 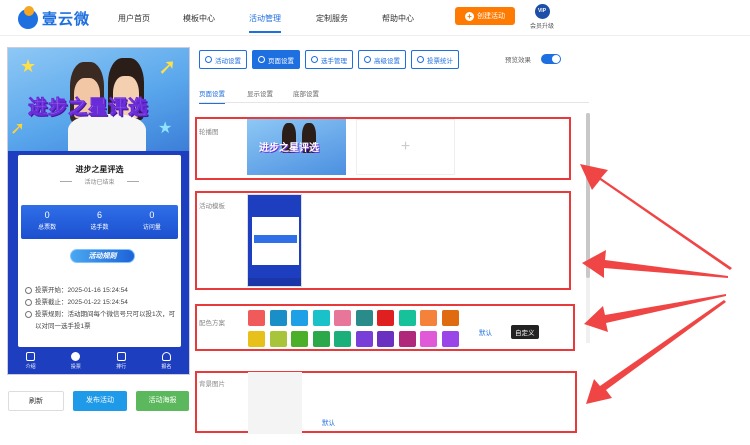 I want to click on nav-activity-management: 活动管理, so click(x=265, y=23).